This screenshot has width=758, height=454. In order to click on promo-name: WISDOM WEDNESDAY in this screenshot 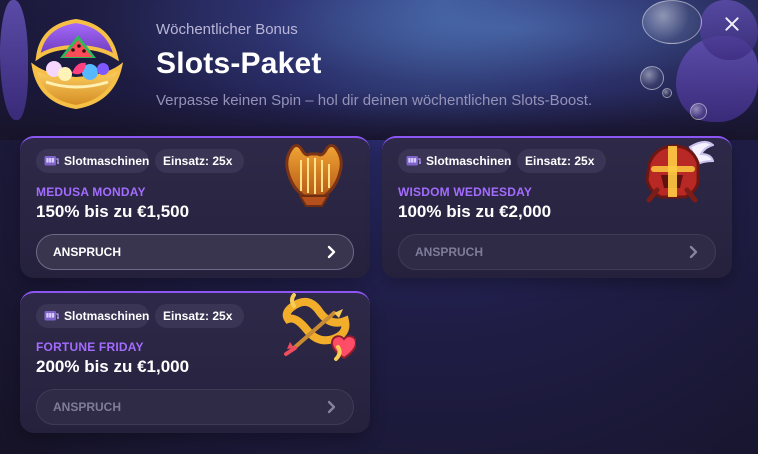, I will do `click(465, 192)`.